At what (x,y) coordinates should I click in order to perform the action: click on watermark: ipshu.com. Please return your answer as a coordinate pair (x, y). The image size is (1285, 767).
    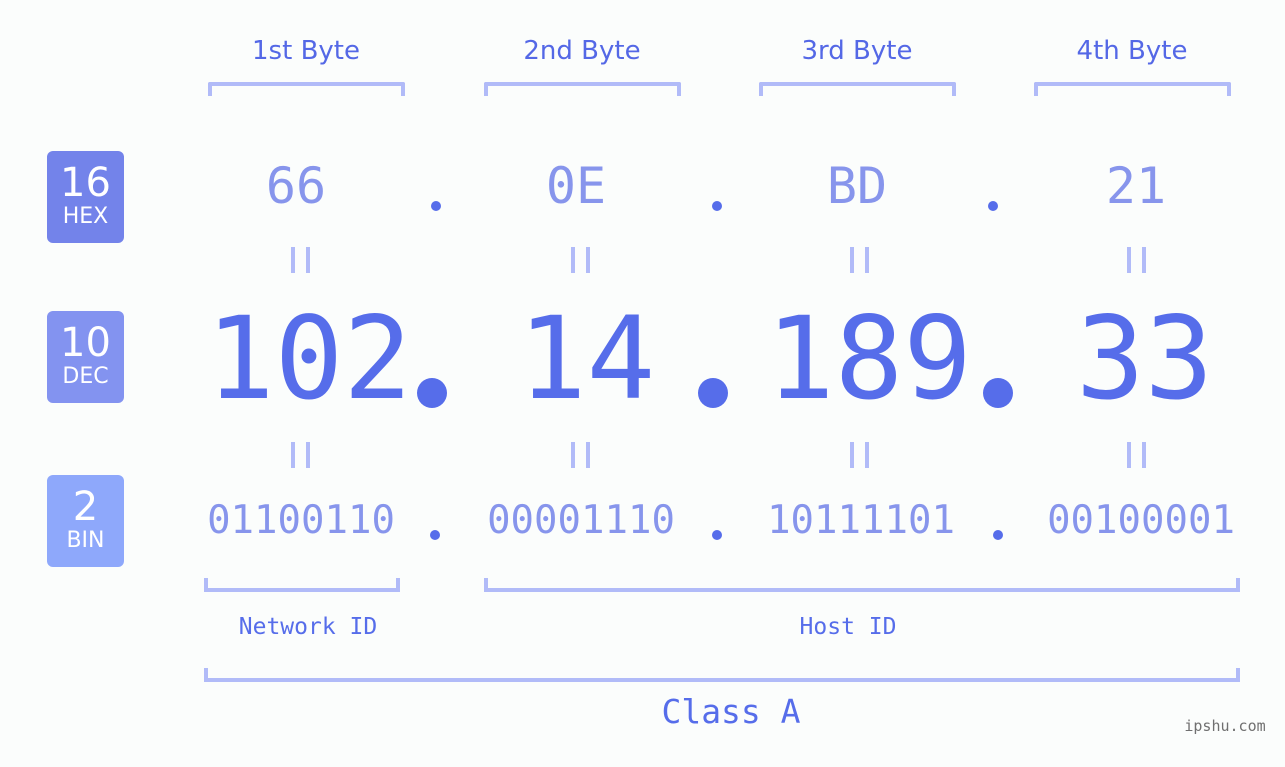
    Looking at the image, I should click on (1225, 726).